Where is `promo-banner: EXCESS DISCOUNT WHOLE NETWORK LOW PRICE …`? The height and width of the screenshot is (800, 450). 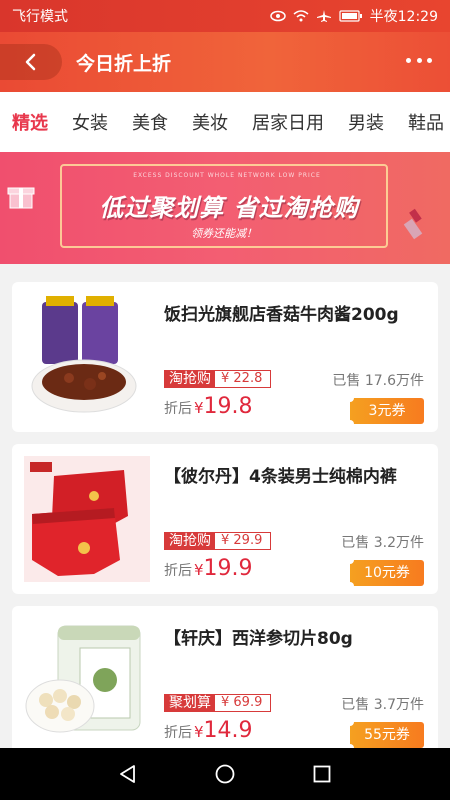
promo-banner: EXCESS DISCOUNT WHOLE NETWORK LOW PRICE … is located at coordinates (225, 208).